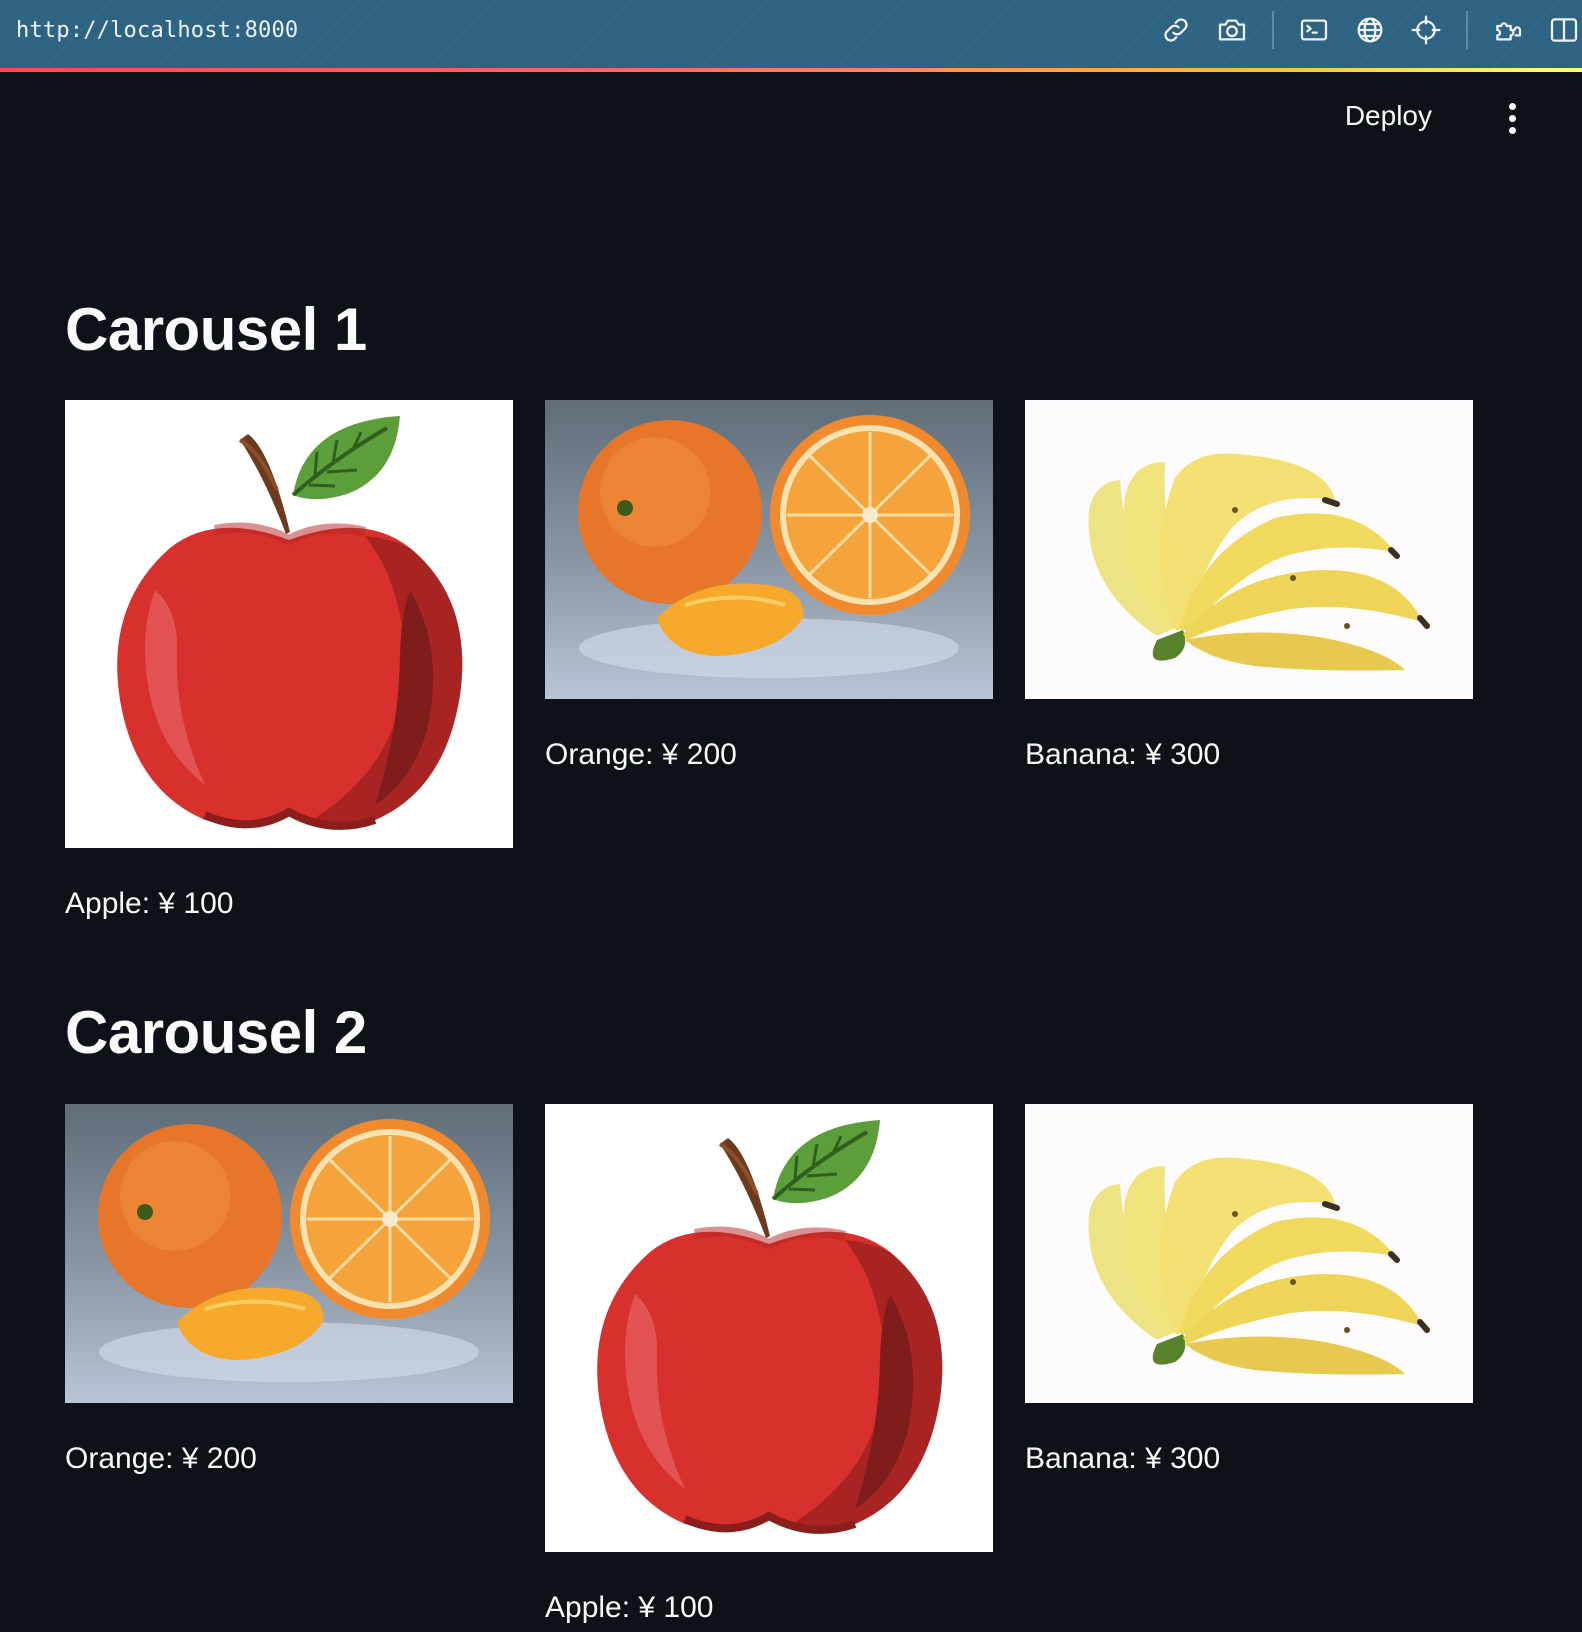  I want to click on app-header: Deploy, so click(791, 117).